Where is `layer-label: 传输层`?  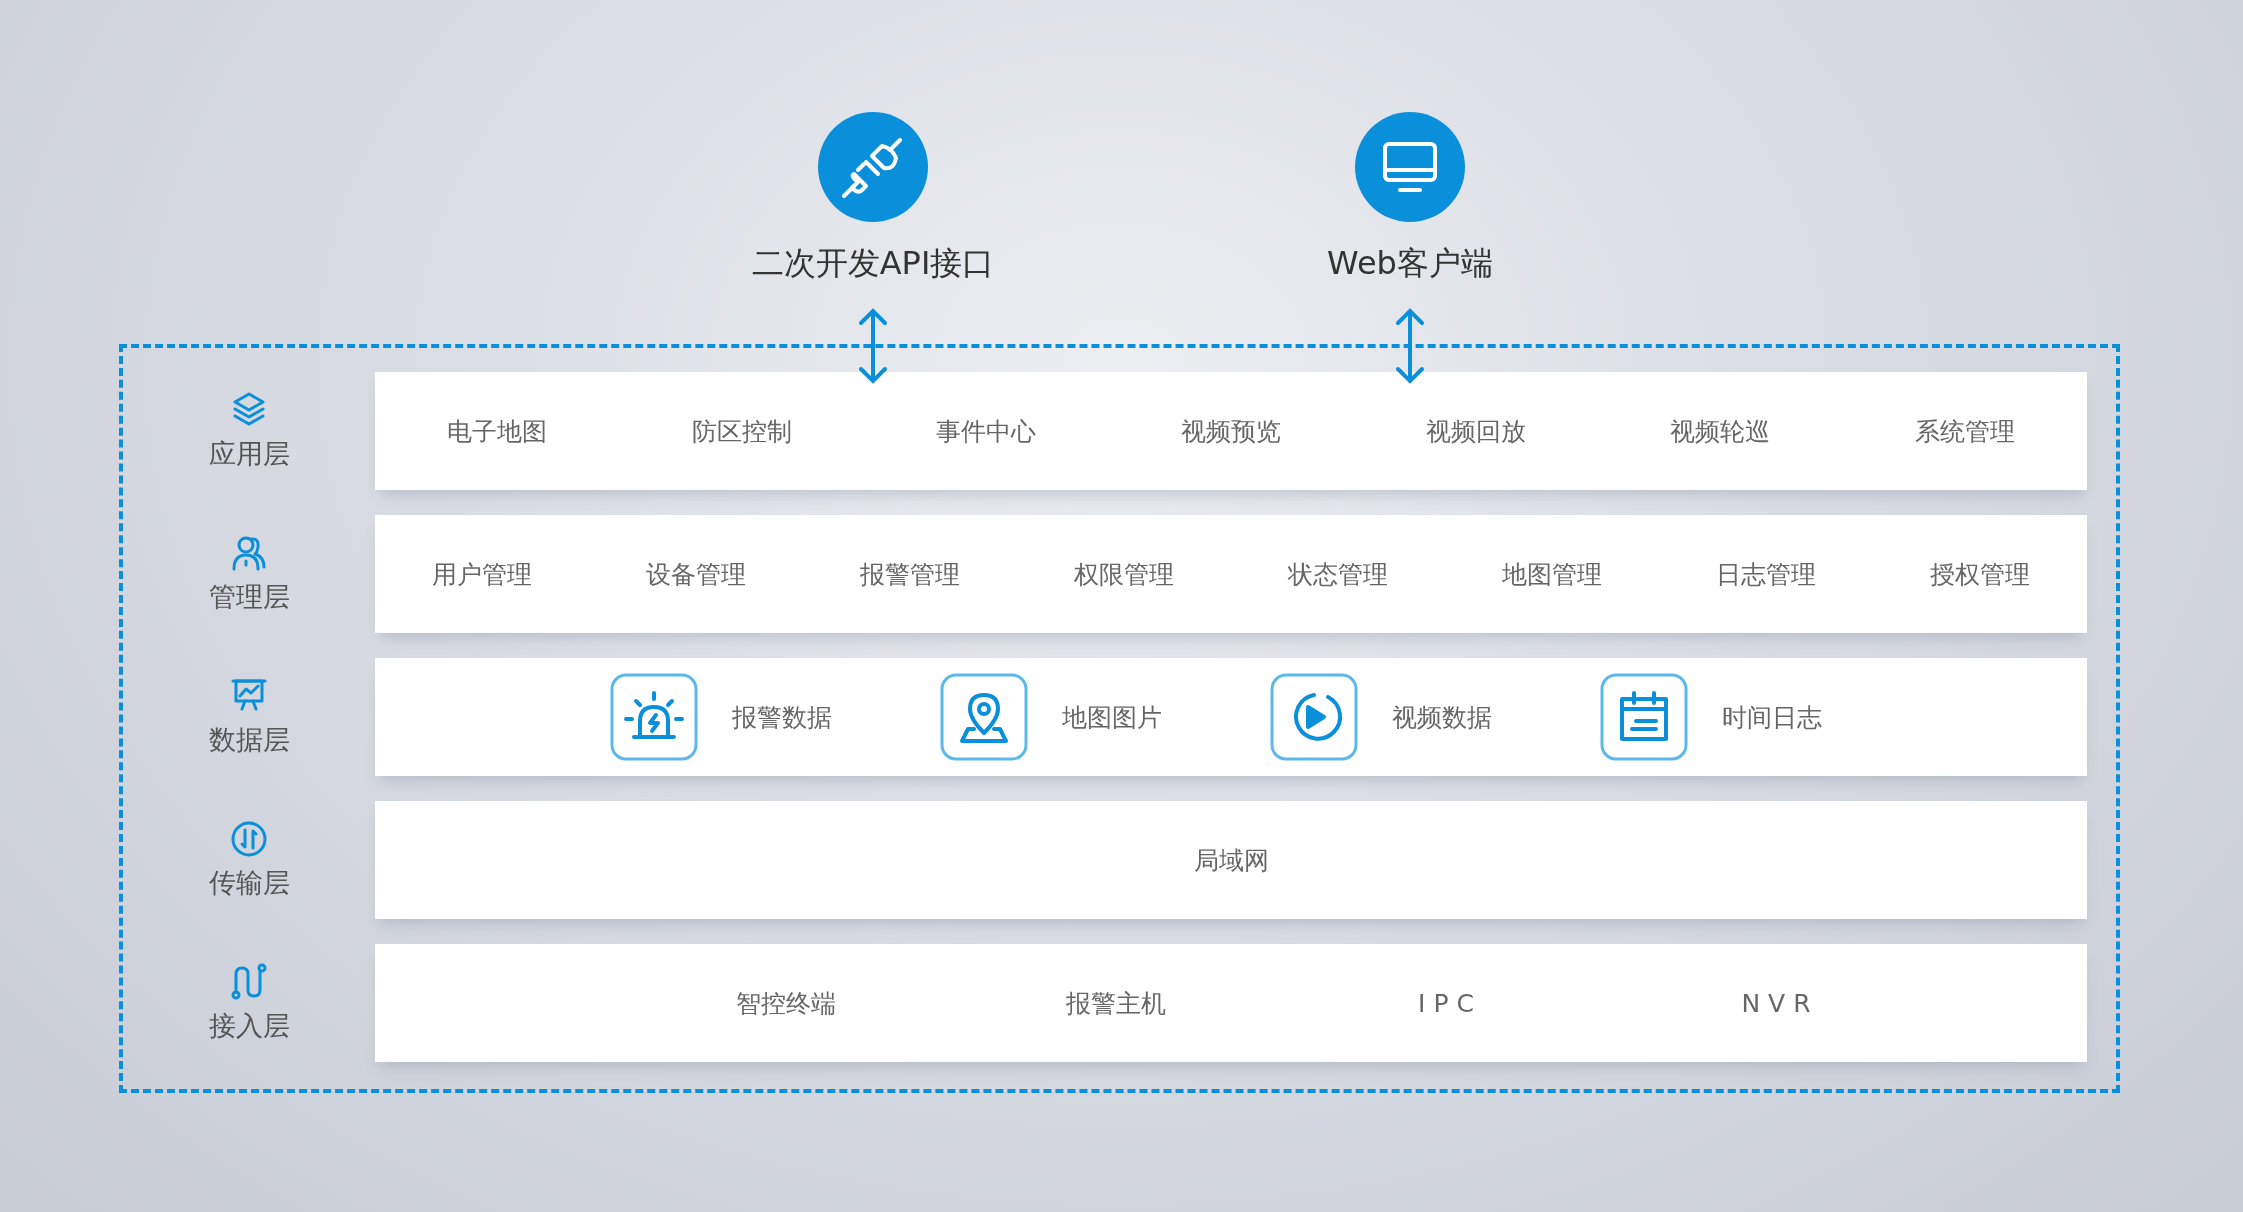 layer-label: 传输层 is located at coordinates (249, 883).